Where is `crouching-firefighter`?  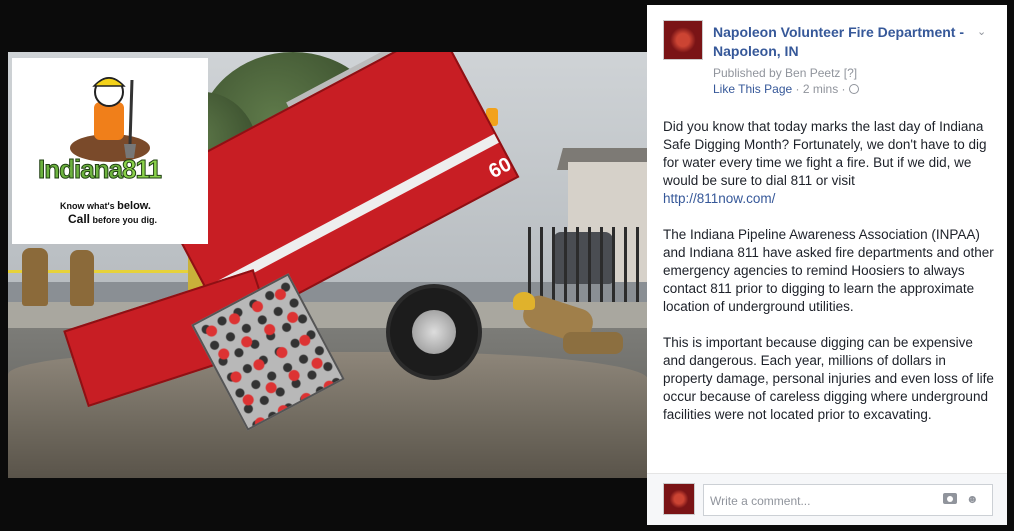
crouching-firefighter is located at coordinates (563, 327).